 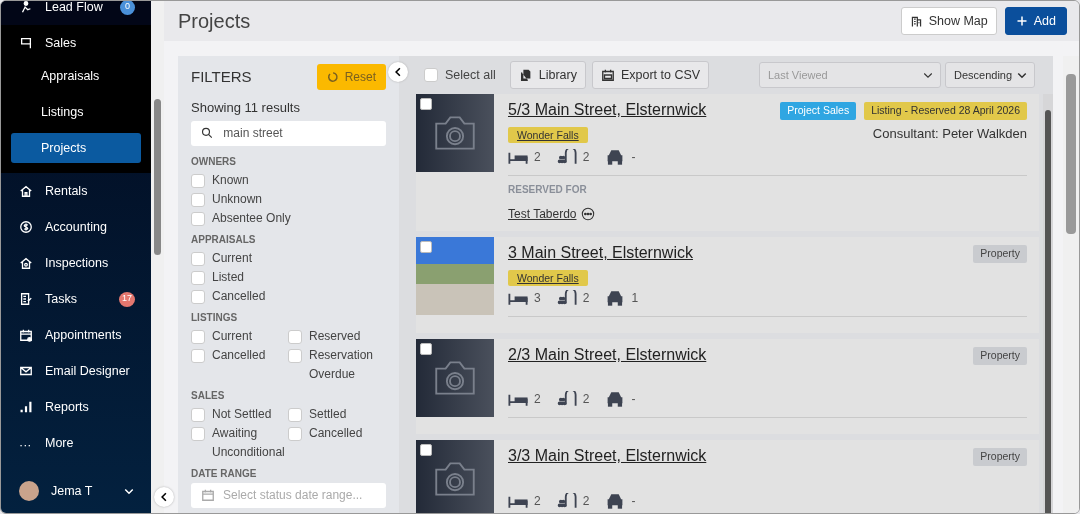 I want to click on filter-group-heading: APPRAISALS, so click(x=224, y=239).